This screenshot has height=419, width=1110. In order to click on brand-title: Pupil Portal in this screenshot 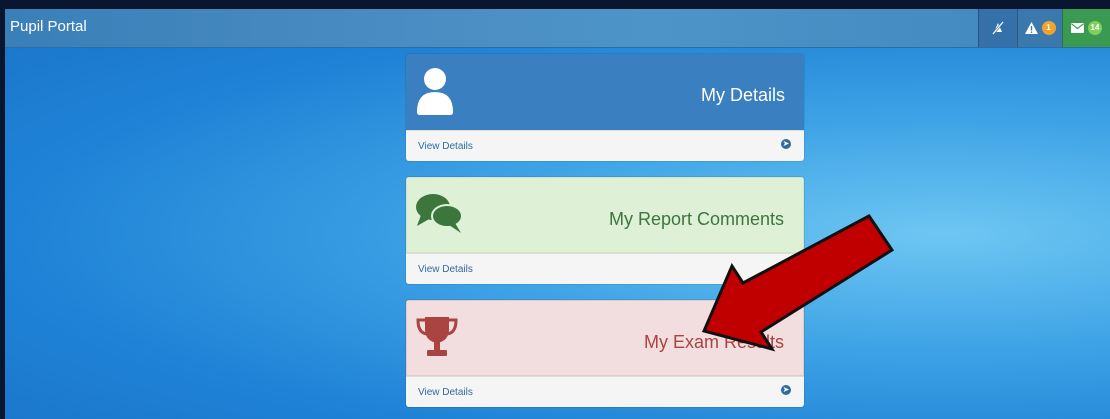, I will do `click(48, 26)`.